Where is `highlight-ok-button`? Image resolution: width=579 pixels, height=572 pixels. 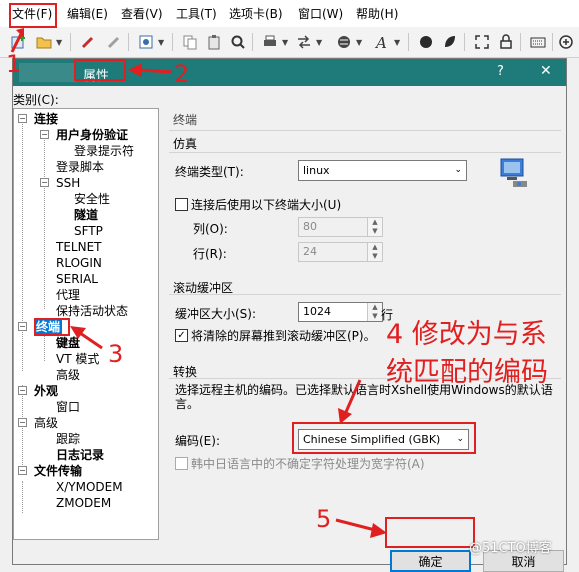 highlight-ok-button is located at coordinates (430, 532).